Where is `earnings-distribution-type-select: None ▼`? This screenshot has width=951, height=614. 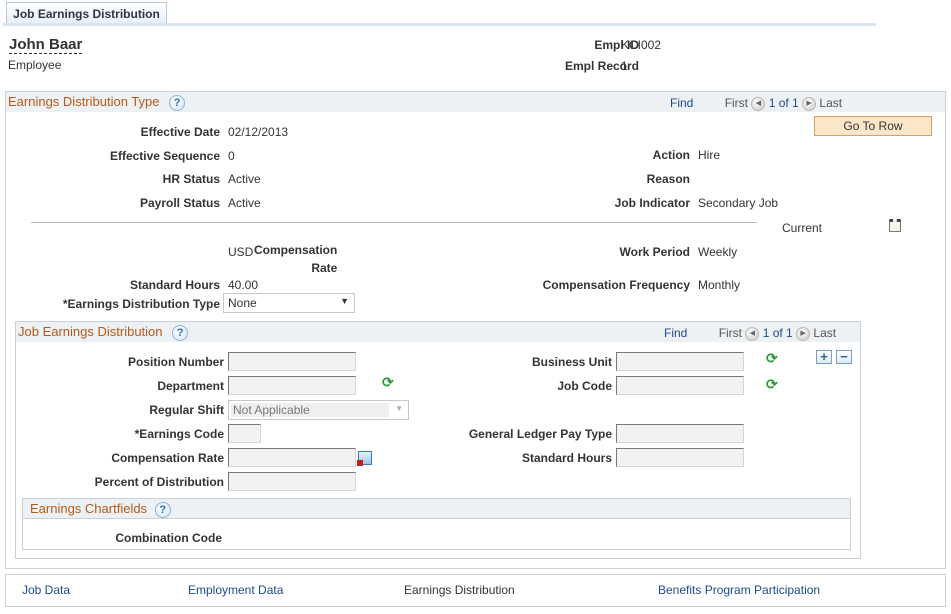
earnings-distribution-type-select: None ▼ is located at coordinates (289, 303).